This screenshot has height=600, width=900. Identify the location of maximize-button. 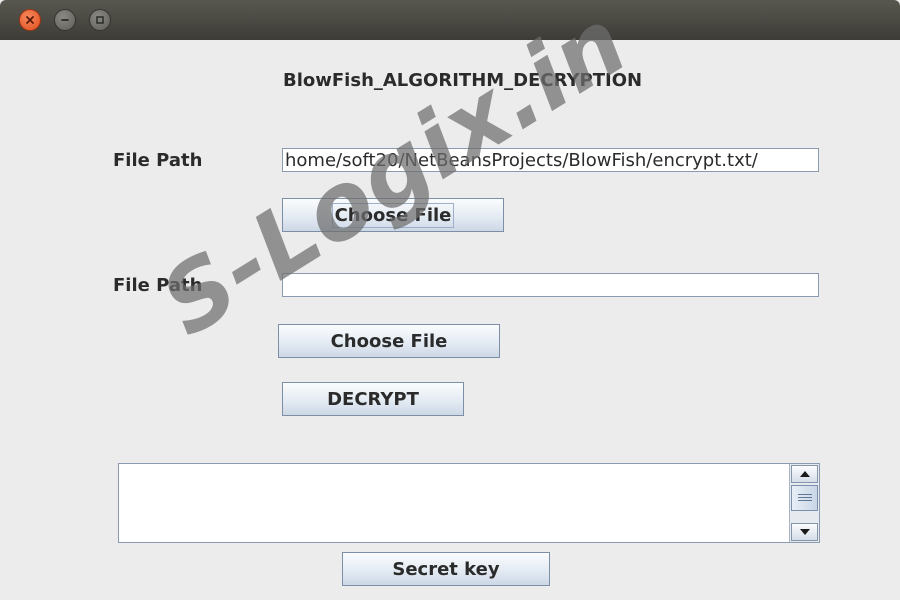
(100, 20).